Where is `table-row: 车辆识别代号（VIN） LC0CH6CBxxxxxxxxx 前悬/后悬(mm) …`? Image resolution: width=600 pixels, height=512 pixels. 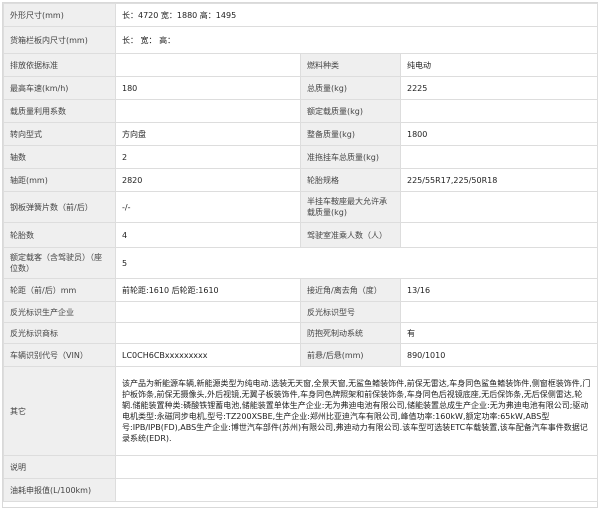 table-row: 车辆识别代号（VIN） LC0CH6CBxxxxxxxxx 前悬/后悬(mm) … is located at coordinates (300, 355).